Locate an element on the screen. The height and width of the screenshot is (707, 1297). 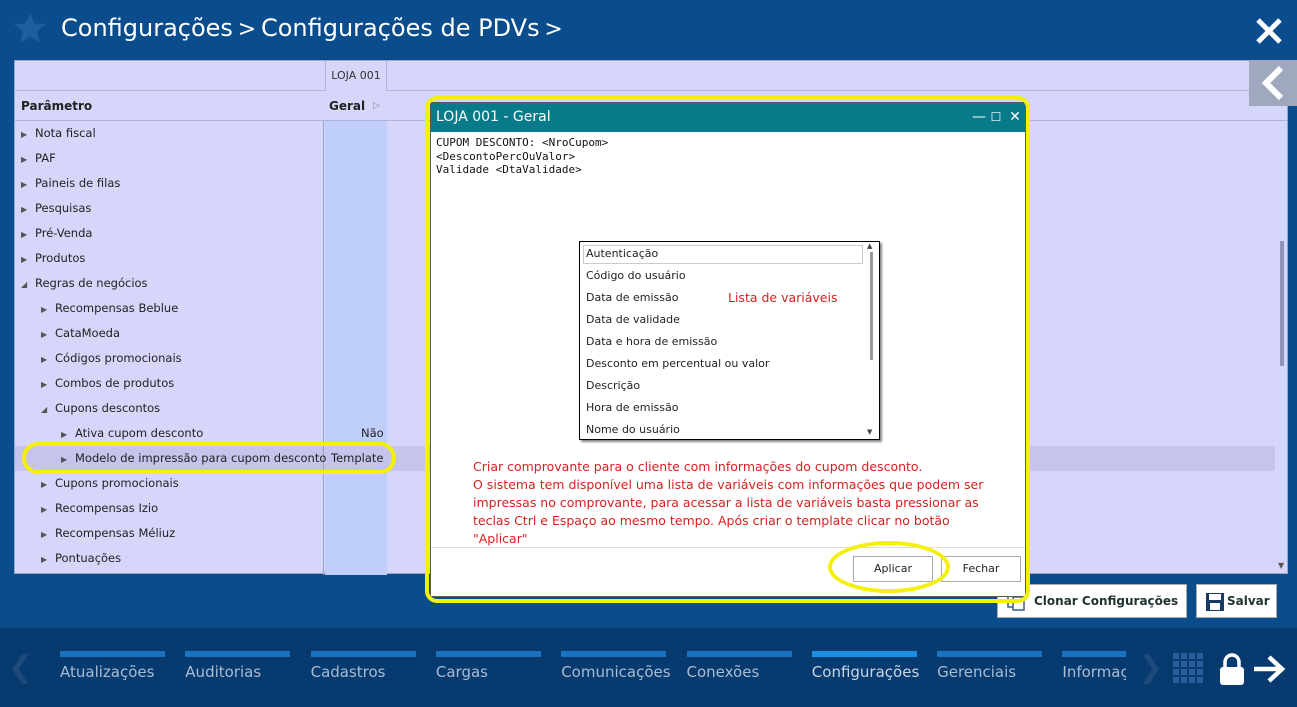
tree-item: ▶ Recompensas Beblue is located at coordinates (109, 308).